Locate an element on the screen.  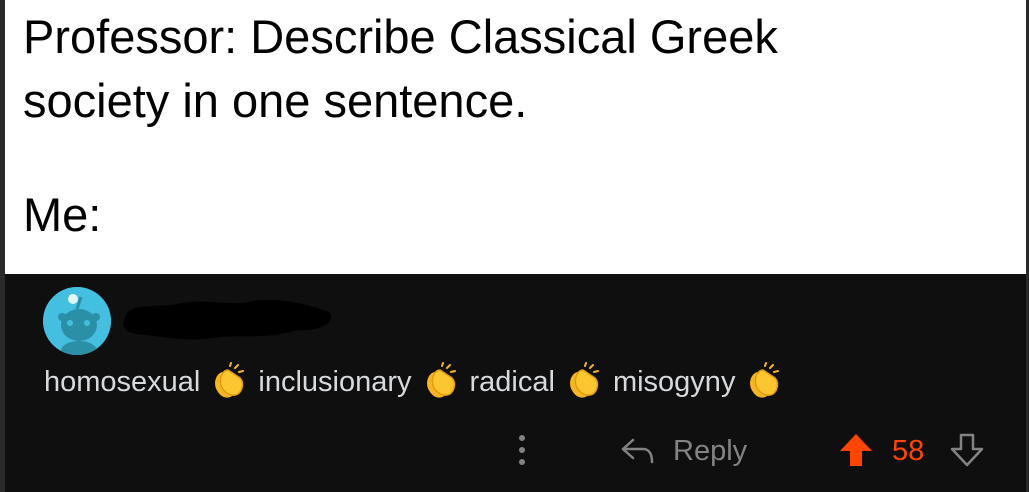
reddit-snoo-avatar-icon is located at coordinates (77, 321).